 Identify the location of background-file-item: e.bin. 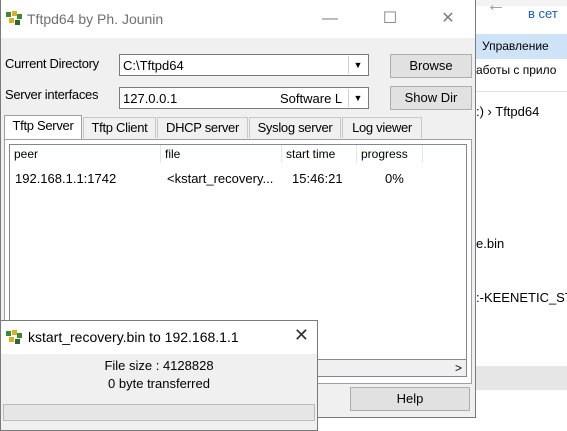
(490, 243).